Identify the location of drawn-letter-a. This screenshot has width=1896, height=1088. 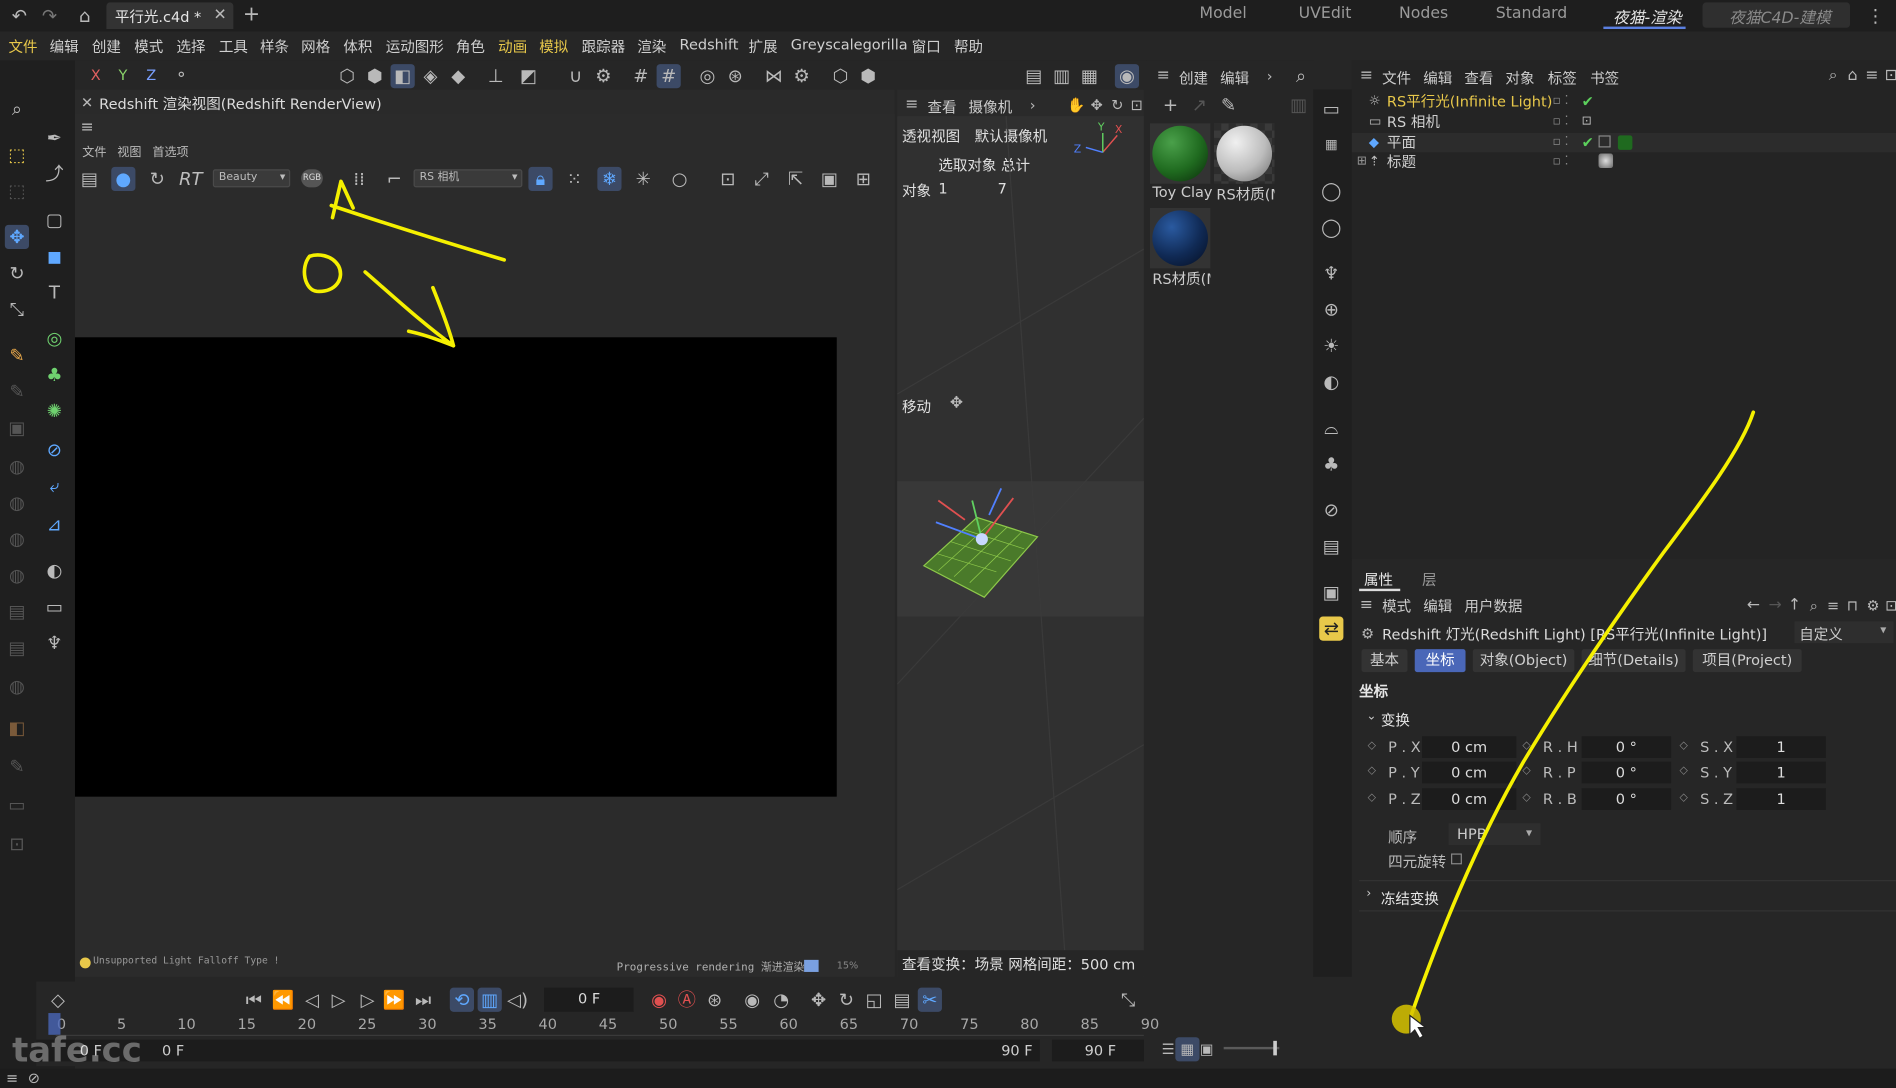
(418, 220).